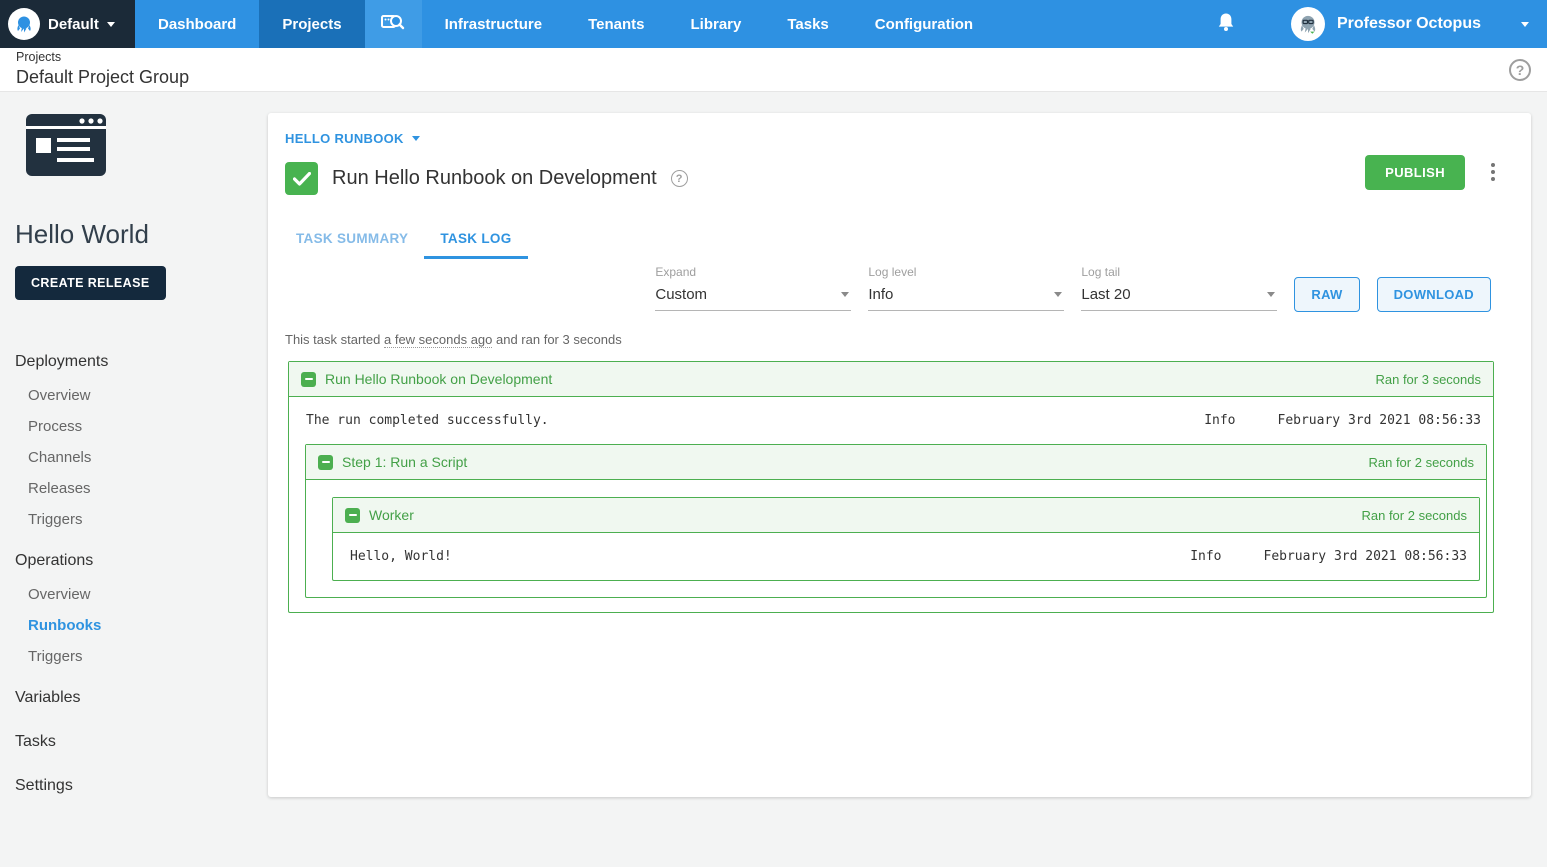 The width and height of the screenshot is (1547, 867). Describe the element at coordinates (312, 24) in the screenshot. I see `nav-item-projects: Projects` at that location.